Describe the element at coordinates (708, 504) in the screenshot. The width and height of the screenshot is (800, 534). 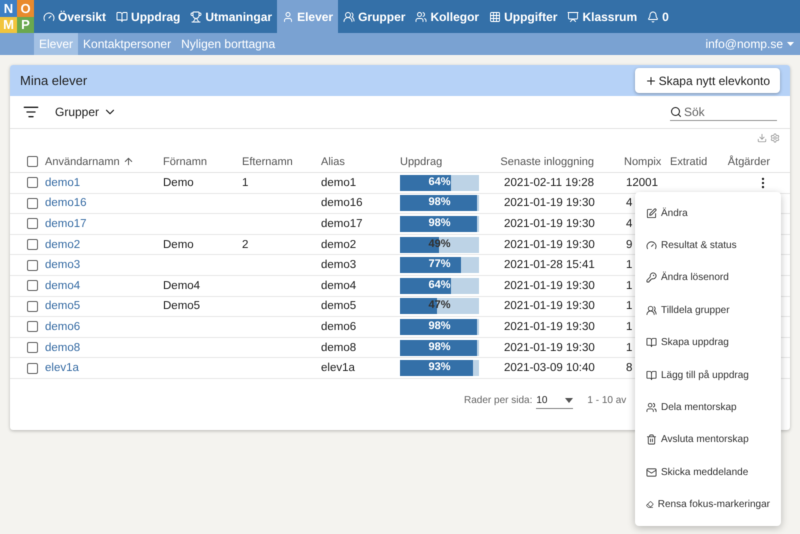
I see `menu-item: Rensa fokus-markeringar` at that location.